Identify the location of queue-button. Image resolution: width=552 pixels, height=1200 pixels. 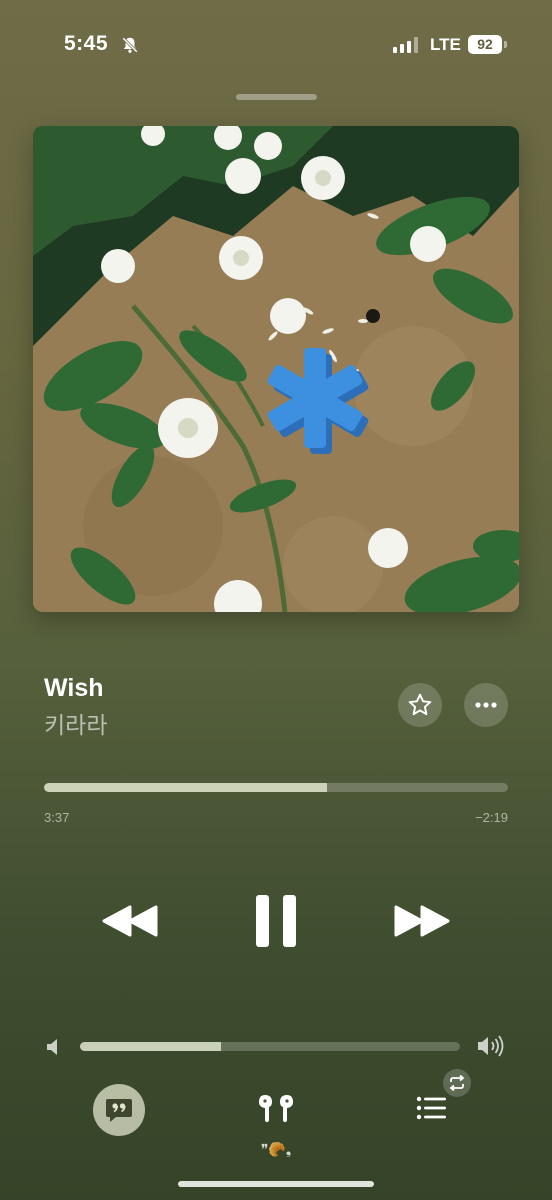
(433, 1110).